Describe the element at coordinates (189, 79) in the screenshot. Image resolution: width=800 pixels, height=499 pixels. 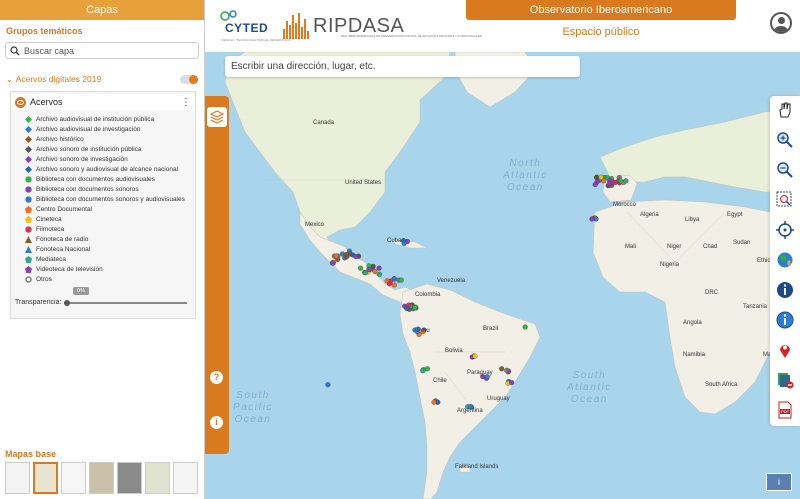
I see `group-toggle` at that location.